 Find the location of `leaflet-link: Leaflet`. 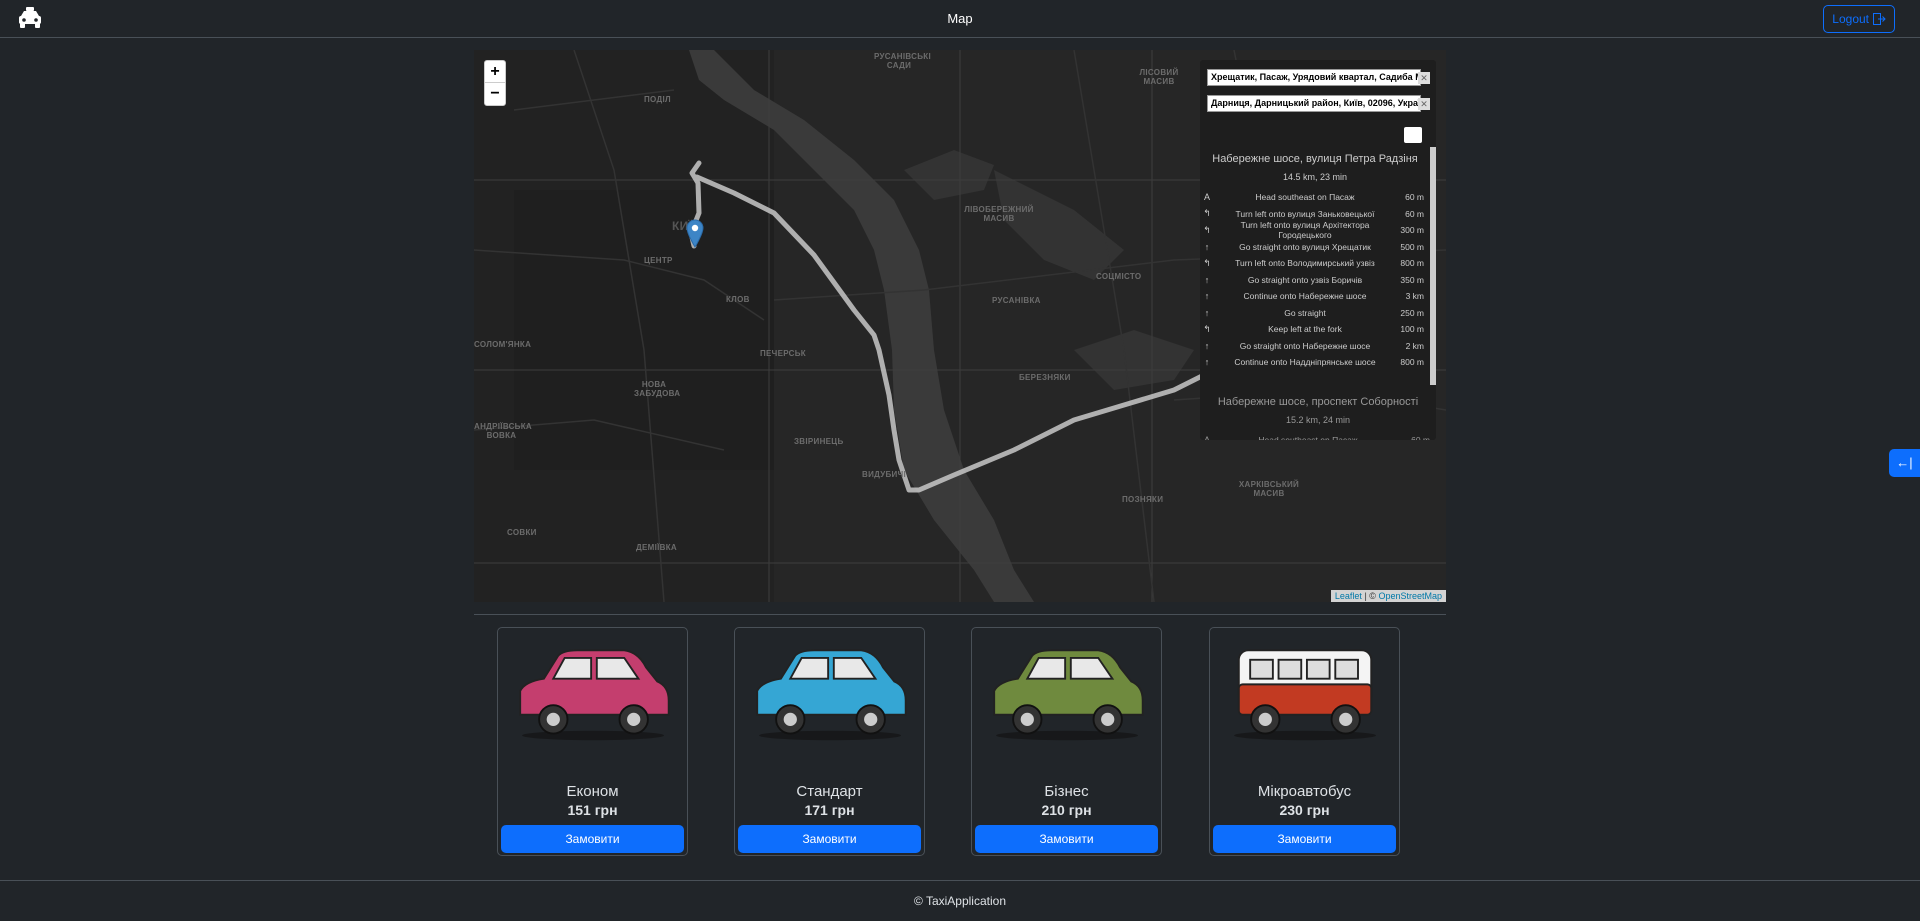

leaflet-link: Leaflet is located at coordinates (1348, 596).